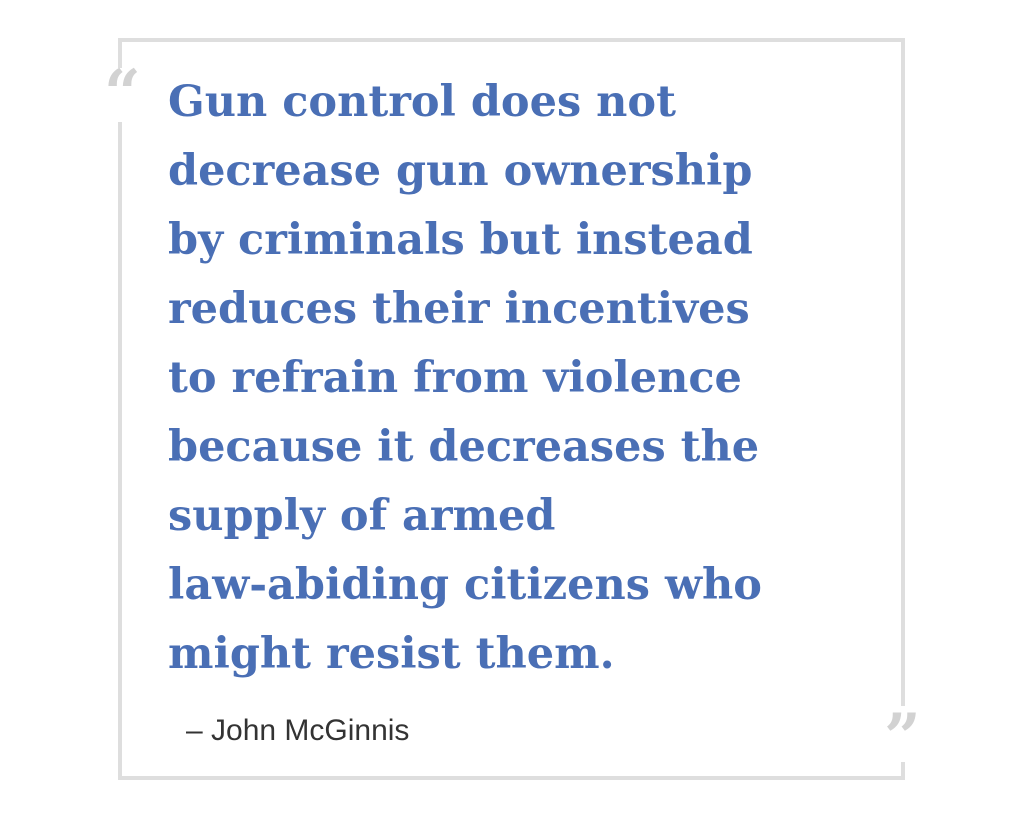 This screenshot has height=828, width=1024. Describe the element at coordinates (460, 171) in the screenshot. I see `quote-line: decrease gun ownership` at that location.